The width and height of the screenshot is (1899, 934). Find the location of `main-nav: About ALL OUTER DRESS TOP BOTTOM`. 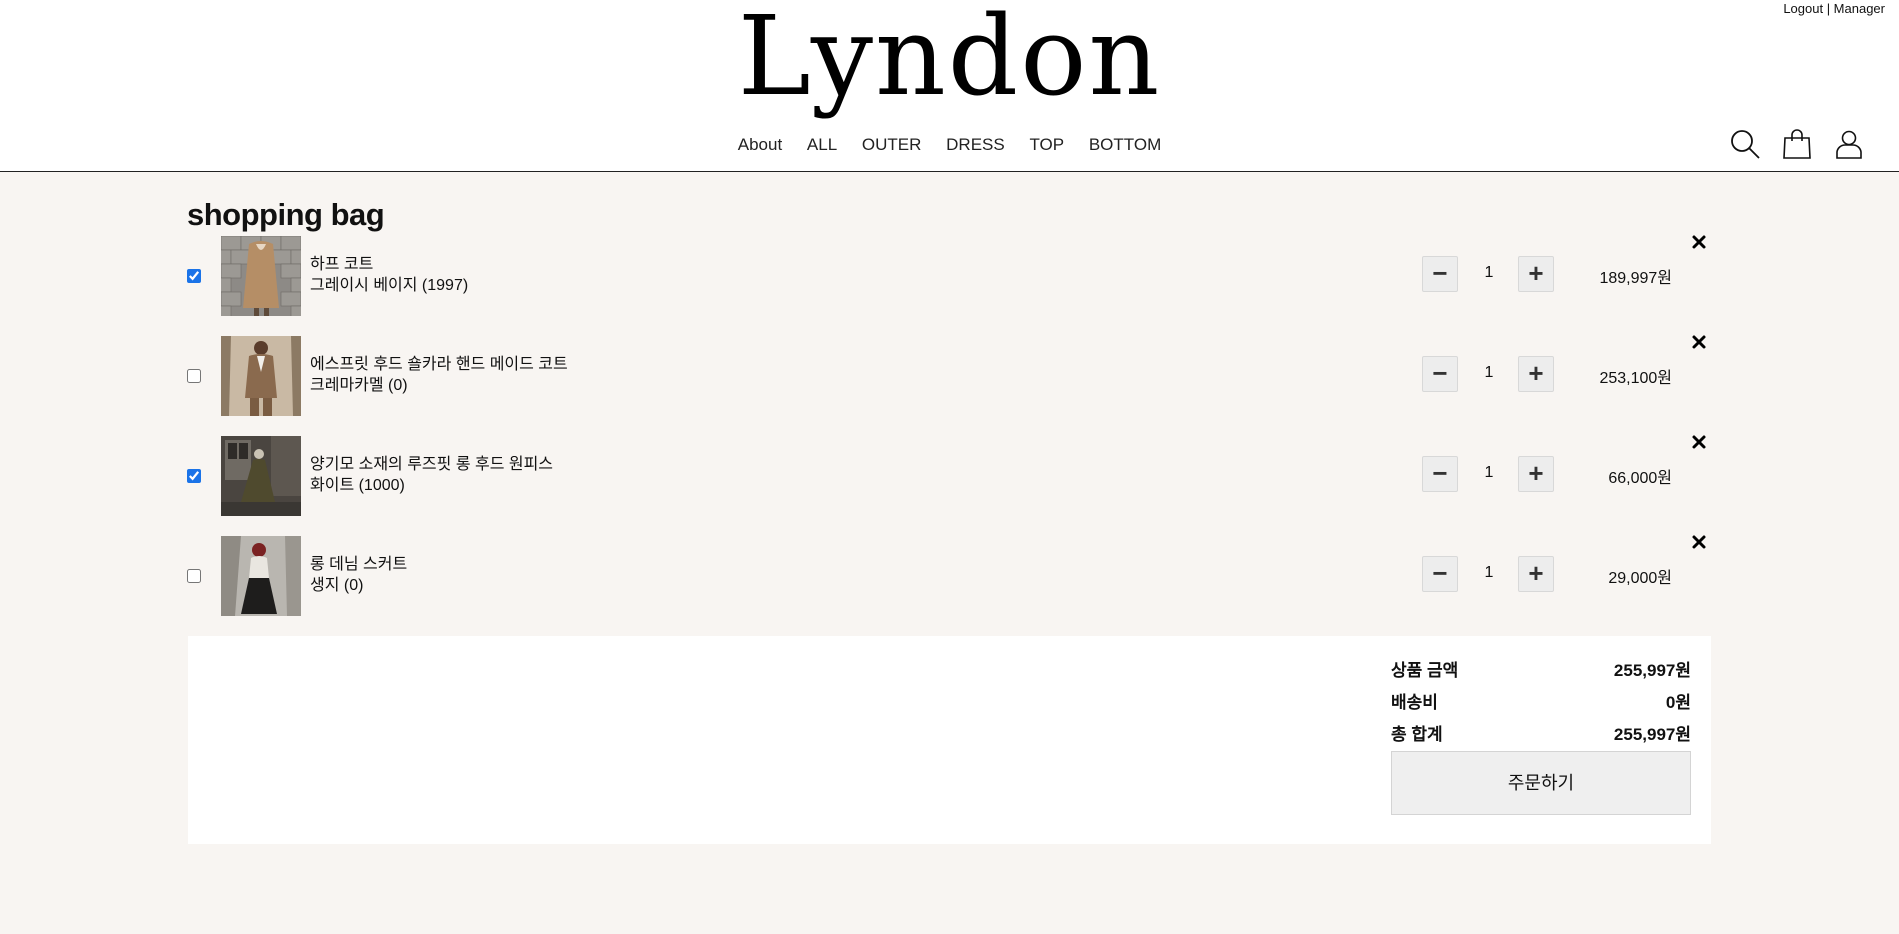

main-nav: About ALL OUTER DRESS TOP BOTTOM is located at coordinates (949, 145).